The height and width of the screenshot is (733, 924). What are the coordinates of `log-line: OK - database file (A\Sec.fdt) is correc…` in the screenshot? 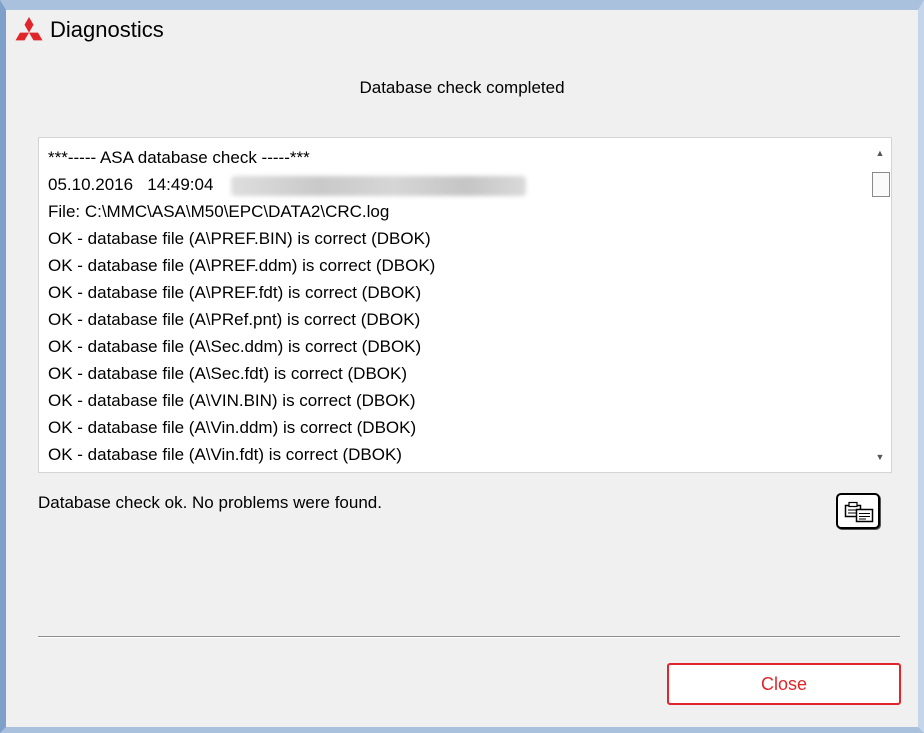 It's located at (228, 373).